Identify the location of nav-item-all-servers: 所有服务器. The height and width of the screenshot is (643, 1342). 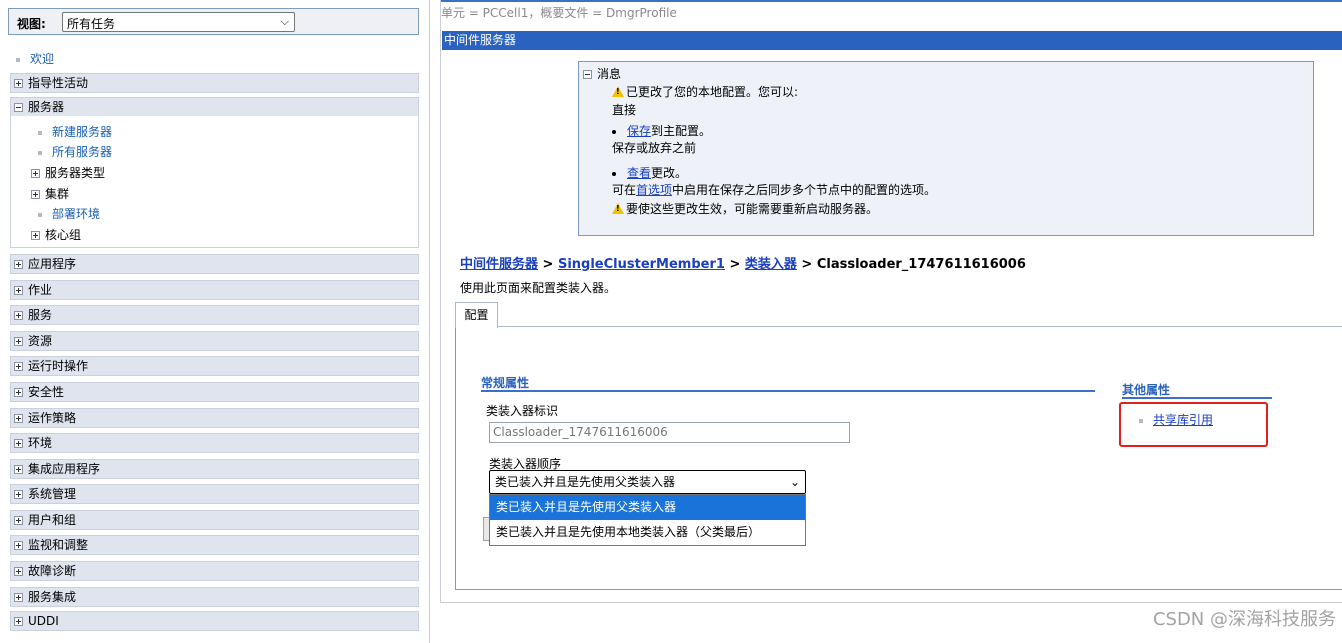
(75, 151).